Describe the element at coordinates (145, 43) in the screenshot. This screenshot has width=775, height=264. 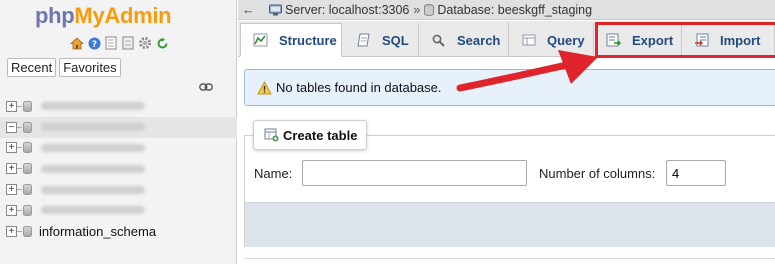
I see `settings-icon` at that location.